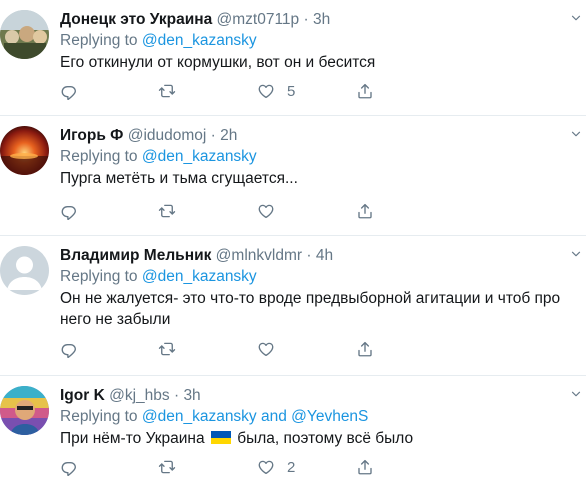 The image size is (586, 481). What do you see at coordinates (276, 467) in the screenshot?
I see `like-button: 2` at bounding box center [276, 467].